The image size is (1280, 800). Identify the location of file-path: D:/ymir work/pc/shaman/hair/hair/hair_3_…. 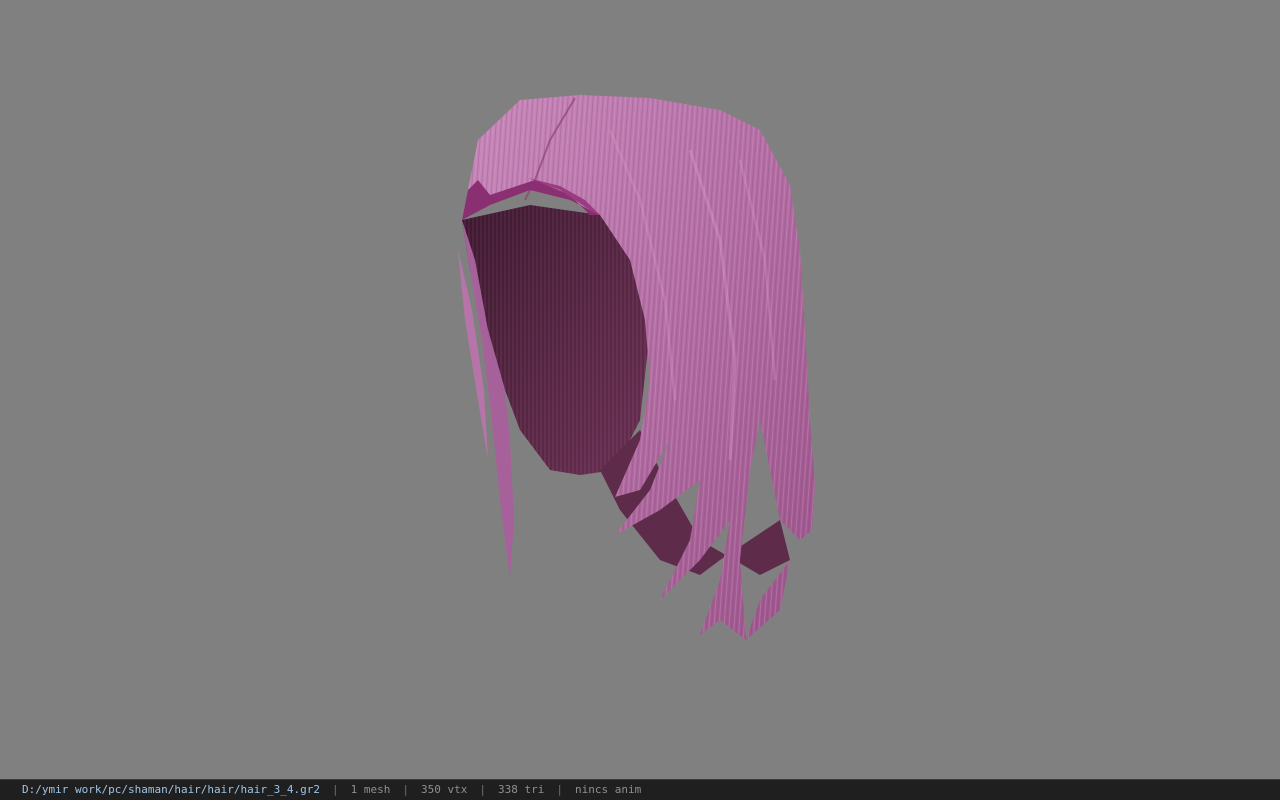
(171, 789).